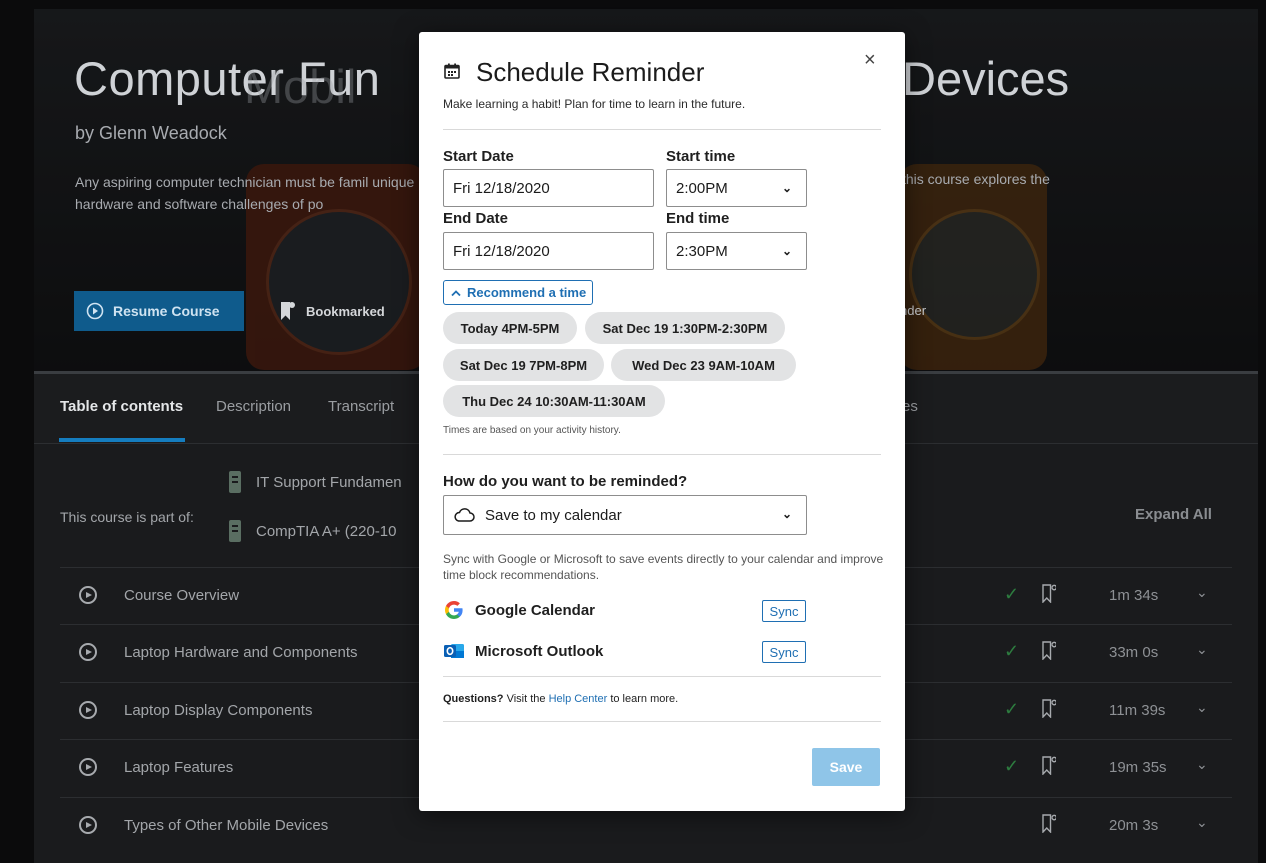  Describe the element at coordinates (698, 218) in the screenshot. I see `end-time-label: End time` at that location.